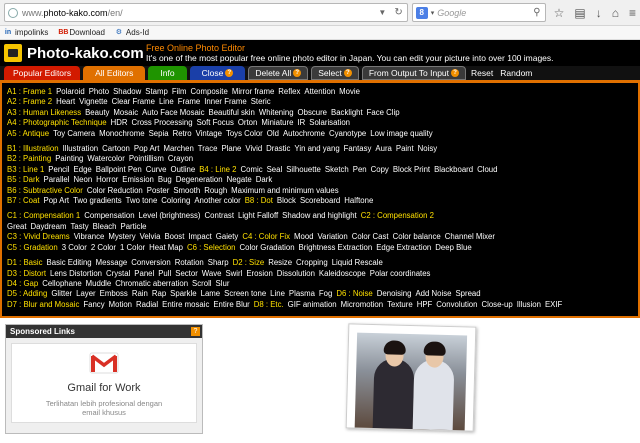 The height and width of the screenshot is (443, 640). I want to click on editor-link: Swirl, so click(233, 273).